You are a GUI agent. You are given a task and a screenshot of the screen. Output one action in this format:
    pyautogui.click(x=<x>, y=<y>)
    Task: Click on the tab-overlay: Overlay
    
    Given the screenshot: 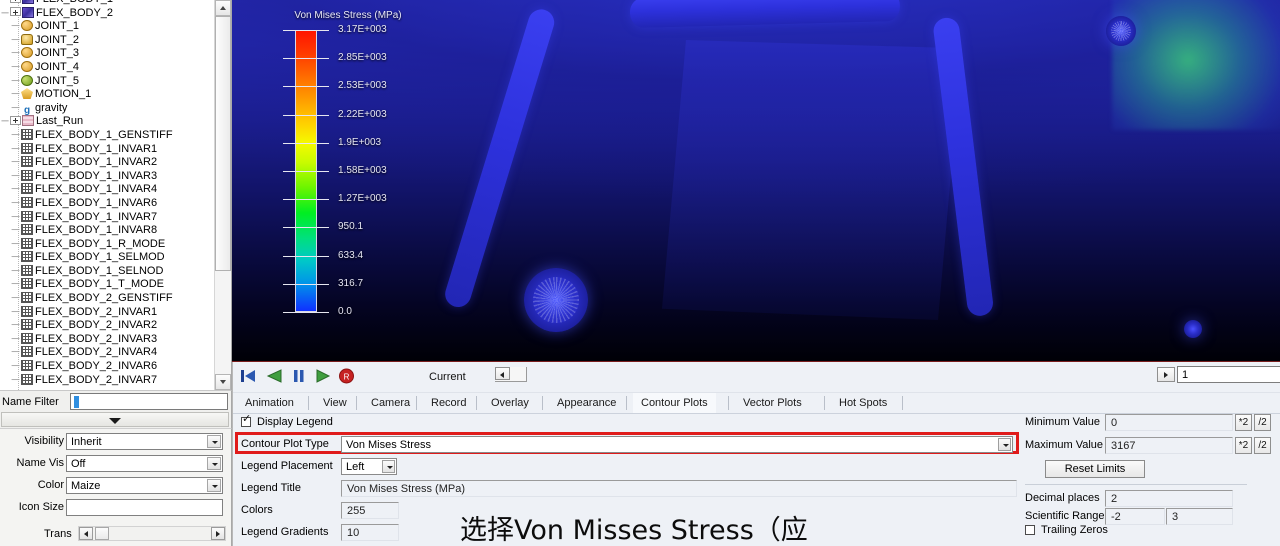 What is the action you would take?
    pyautogui.click(x=510, y=403)
    